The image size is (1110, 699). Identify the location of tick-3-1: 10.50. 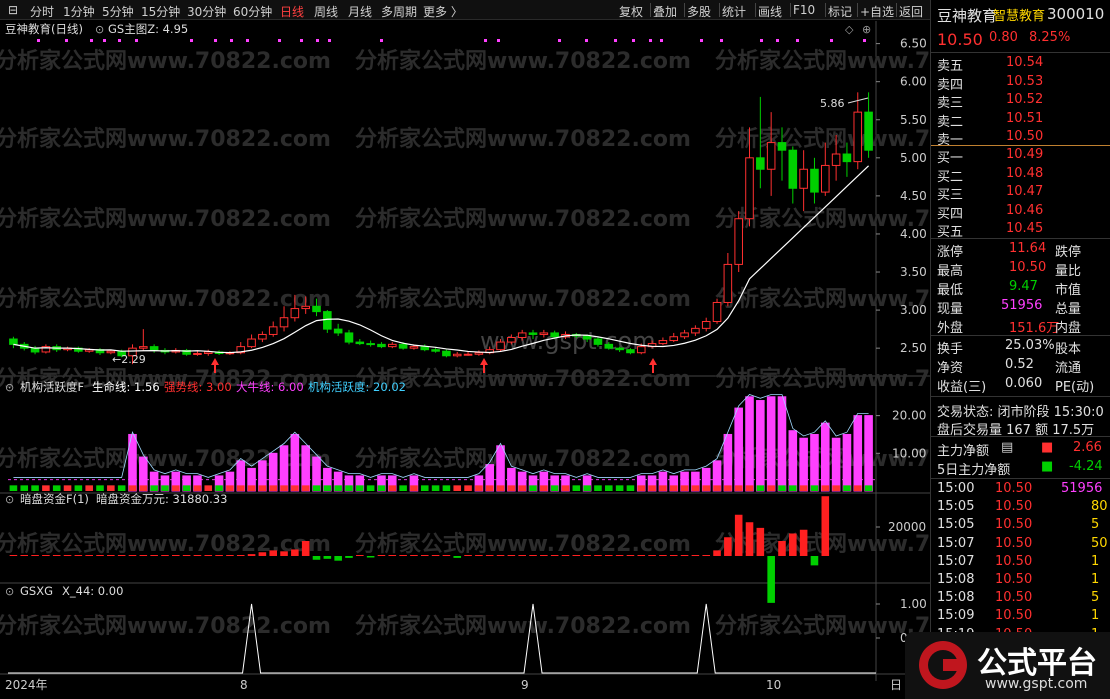
(1014, 543).